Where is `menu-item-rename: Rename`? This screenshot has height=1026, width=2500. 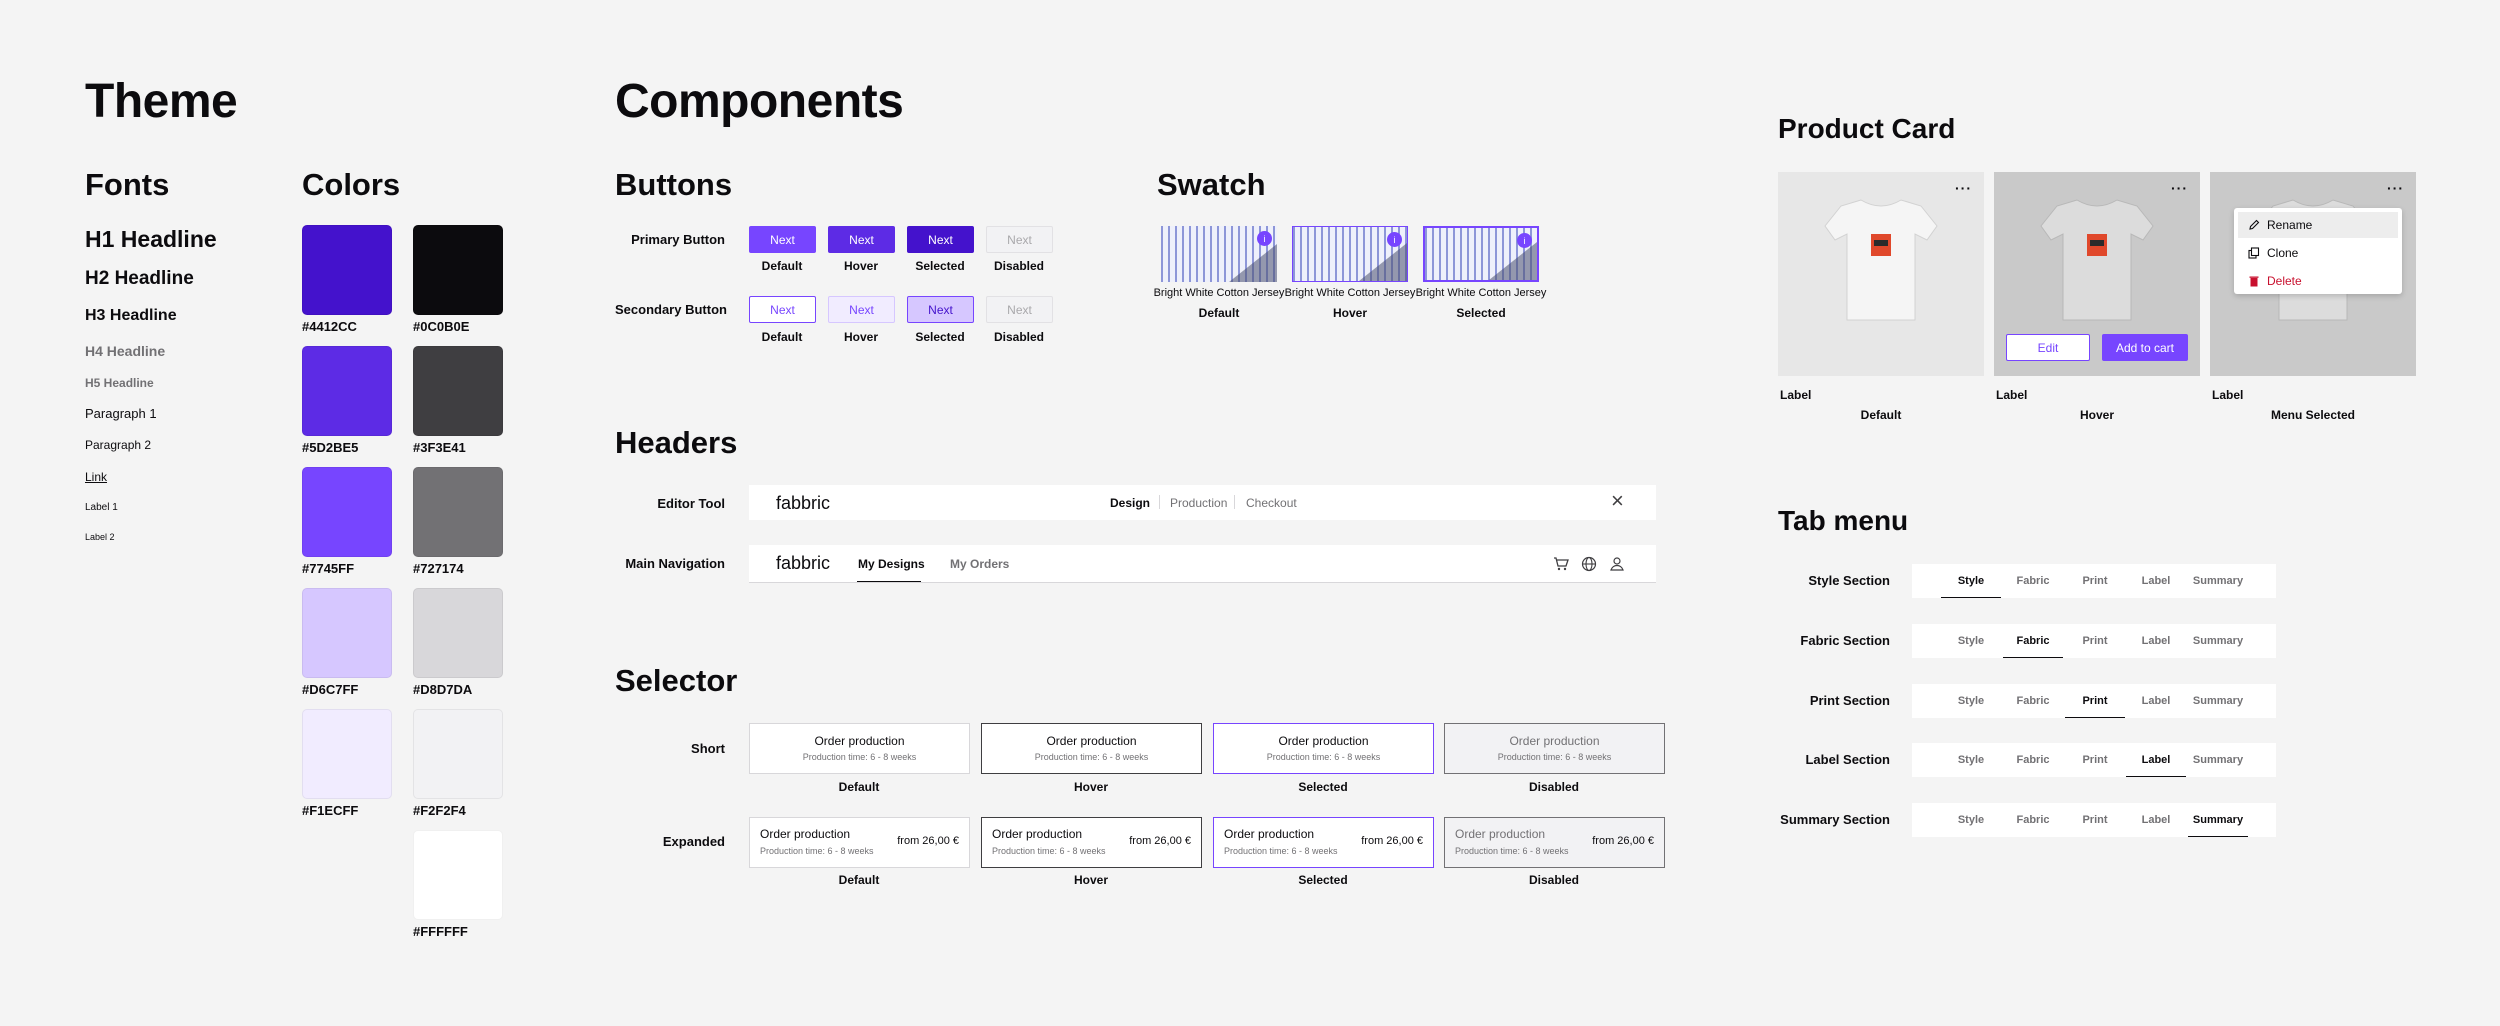 menu-item-rename: Rename is located at coordinates (2289, 225).